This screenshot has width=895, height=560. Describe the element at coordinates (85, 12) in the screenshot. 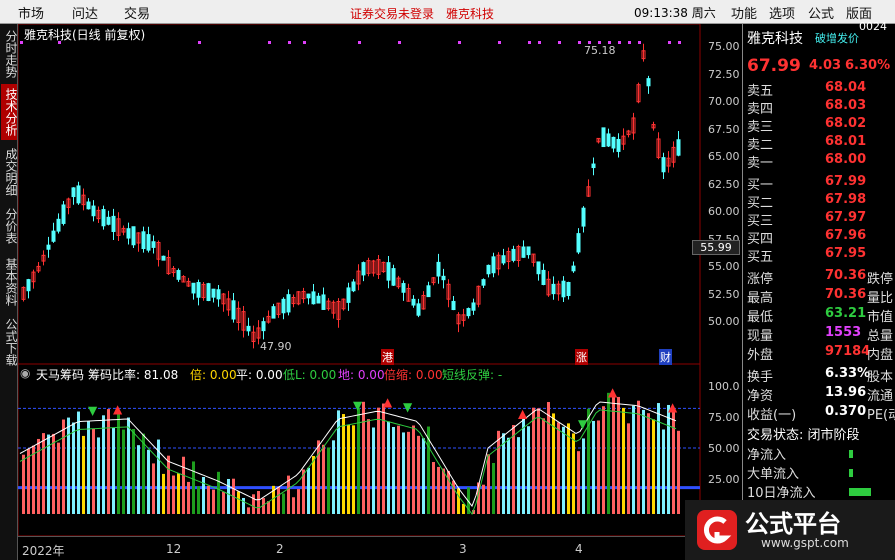

I see `menu-wenda: 问达` at that location.